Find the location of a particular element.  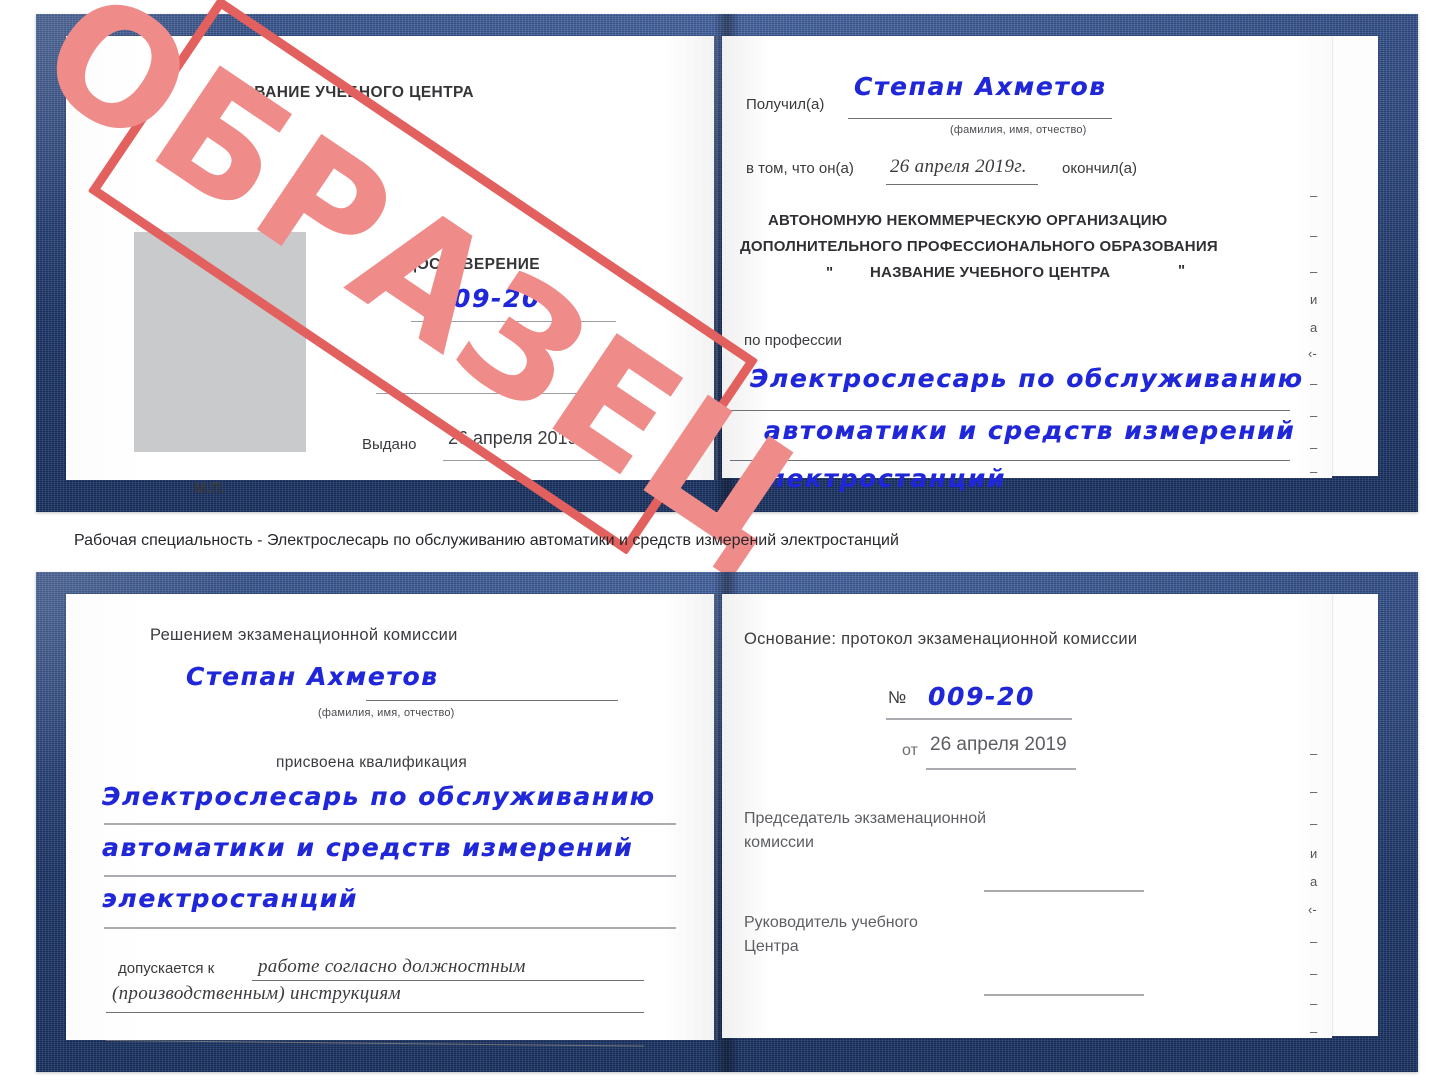

certificate-title: УДОСТОВЕРЕНИЕ is located at coordinates (468, 264).